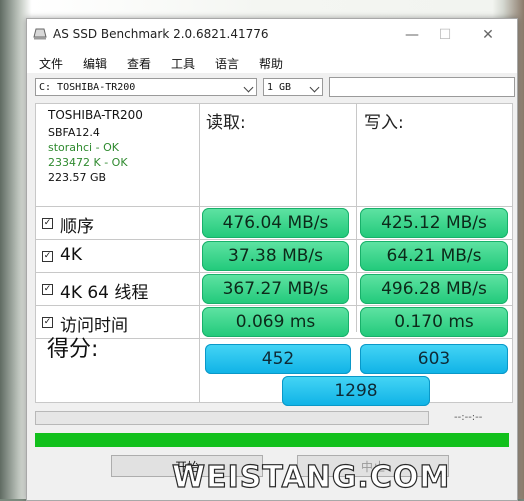  Describe the element at coordinates (146, 87) in the screenshot. I see `drive-select: C: TOSHIBA-TR200` at that location.